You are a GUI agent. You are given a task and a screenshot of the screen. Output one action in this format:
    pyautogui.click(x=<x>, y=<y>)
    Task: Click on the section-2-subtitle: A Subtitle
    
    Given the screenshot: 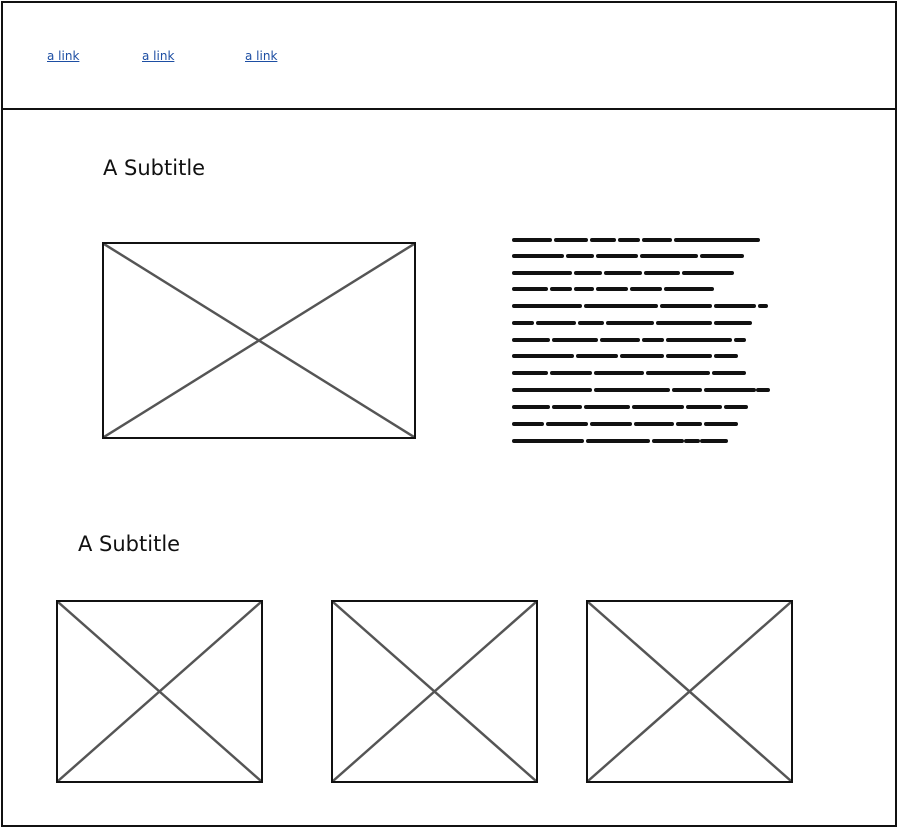 What is the action you would take?
    pyautogui.click(x=129, y=544)
    